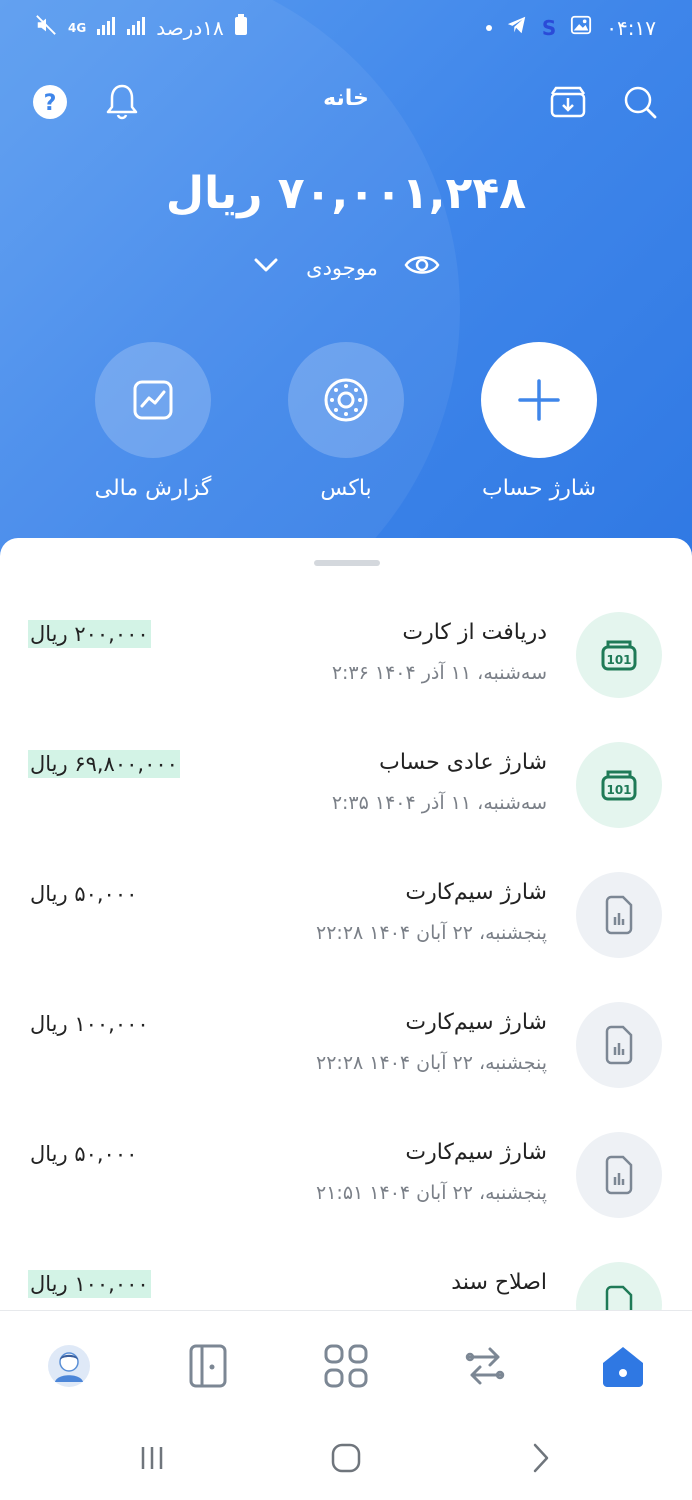  I want to click on system-nav-bar, so click(346, 1460).